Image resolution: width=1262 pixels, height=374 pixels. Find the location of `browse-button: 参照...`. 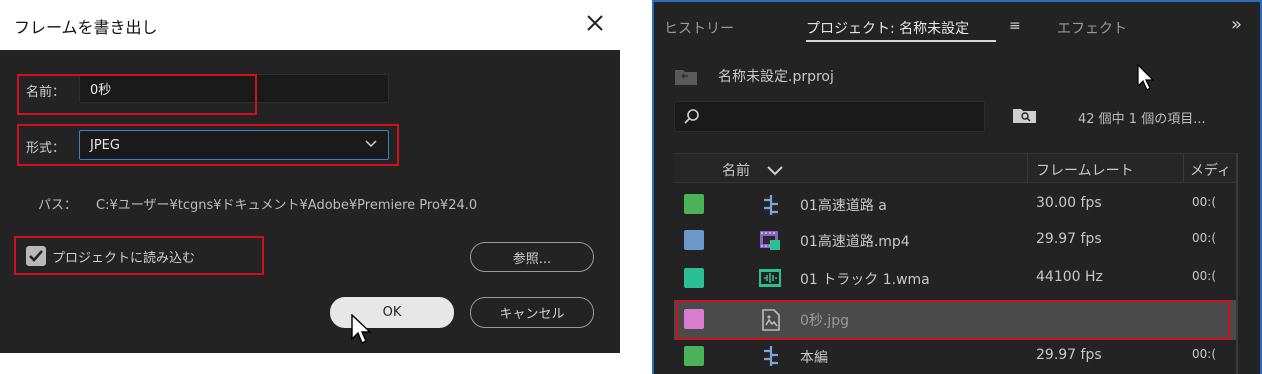

browse-button: 参照... is located at coordinates (532, 257).